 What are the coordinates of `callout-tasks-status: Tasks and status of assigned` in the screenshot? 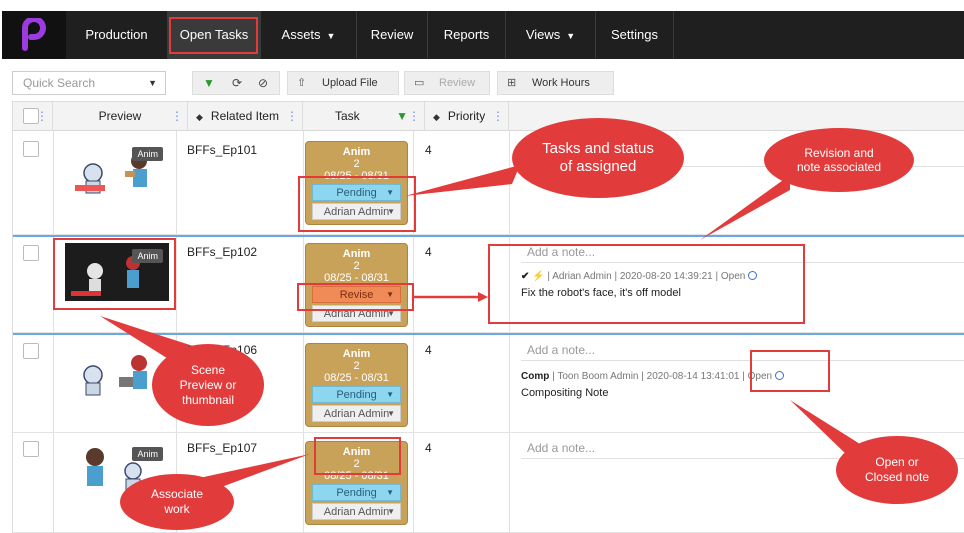 It's located at (598, 158).